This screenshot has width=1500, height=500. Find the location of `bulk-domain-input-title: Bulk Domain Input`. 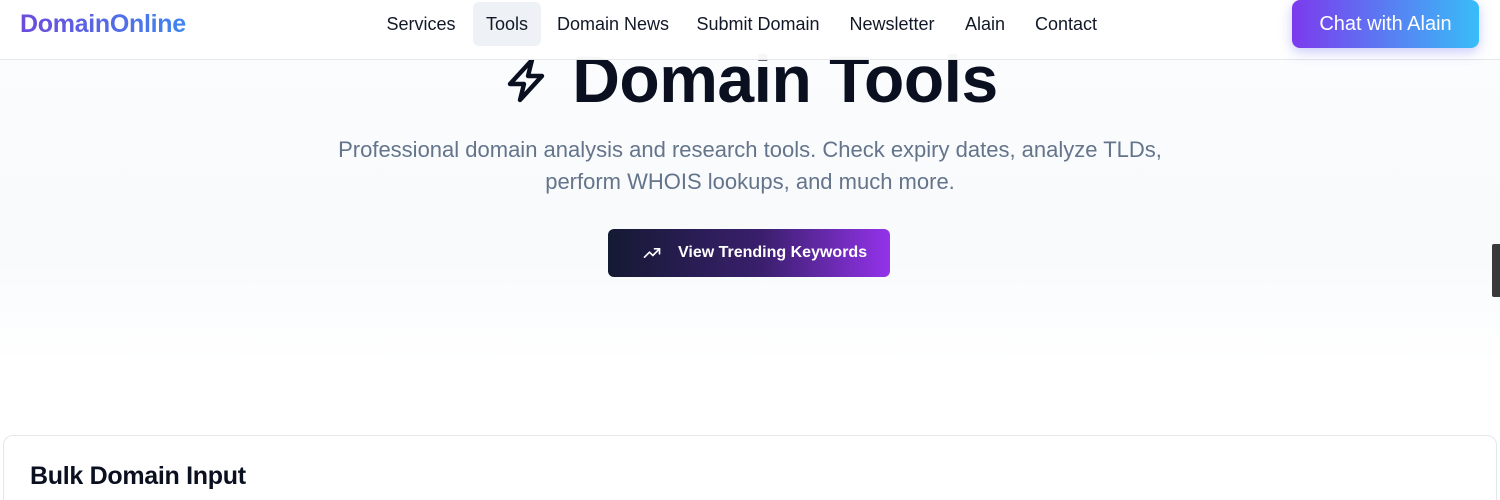

bulk-domain-input-title: Bulk Domain Input is located at coordinates (138, 476).